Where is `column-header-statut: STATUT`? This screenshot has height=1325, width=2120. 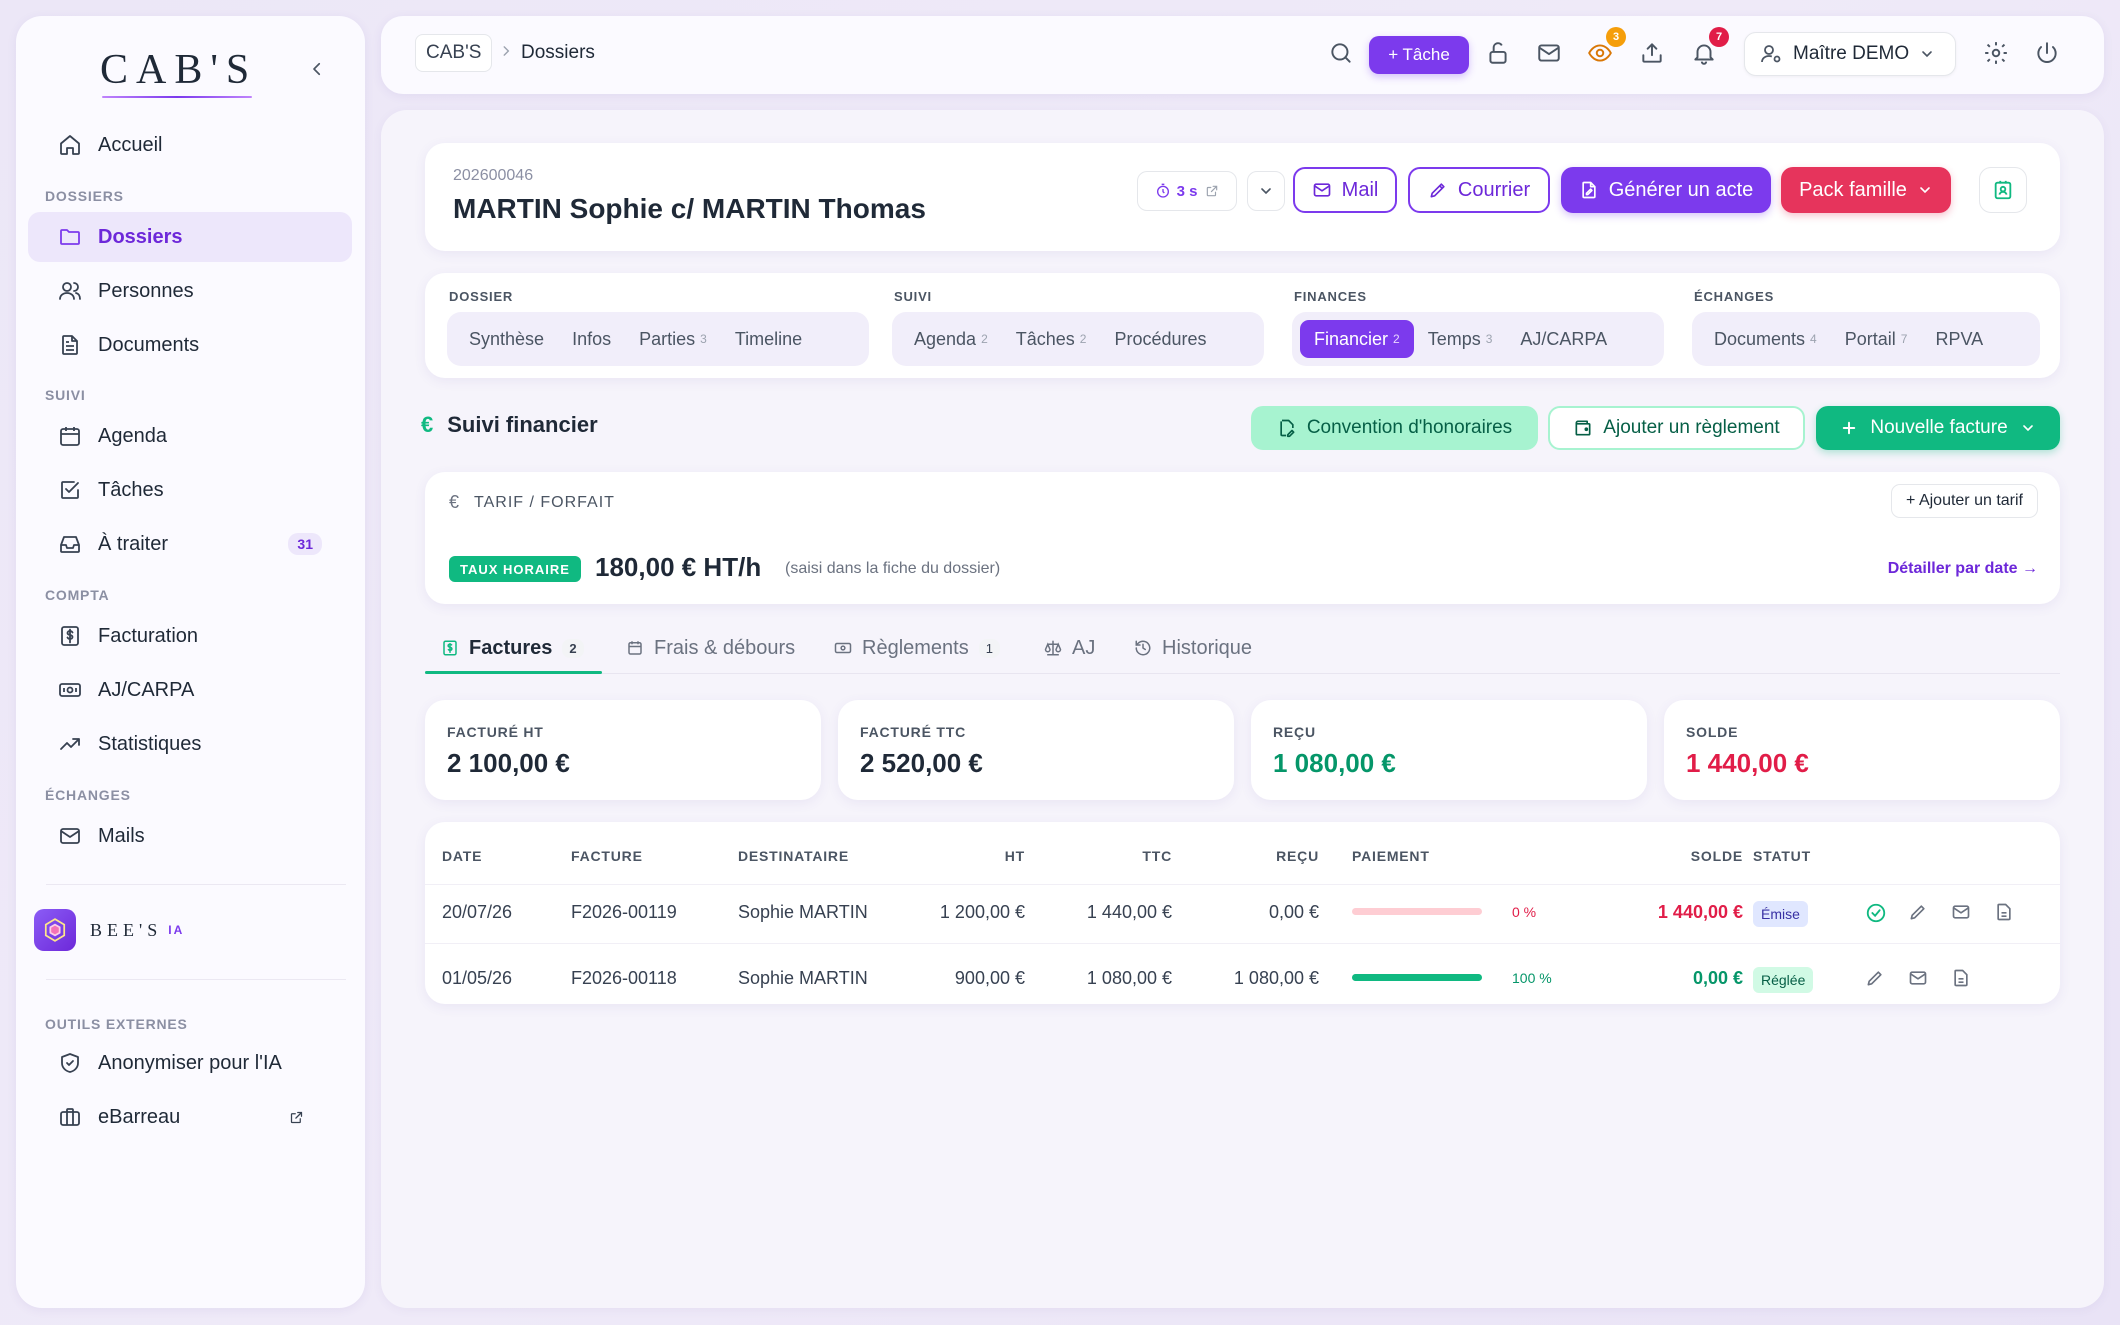
column-header-statut: STATUT is located at coordinates (1782, 856).